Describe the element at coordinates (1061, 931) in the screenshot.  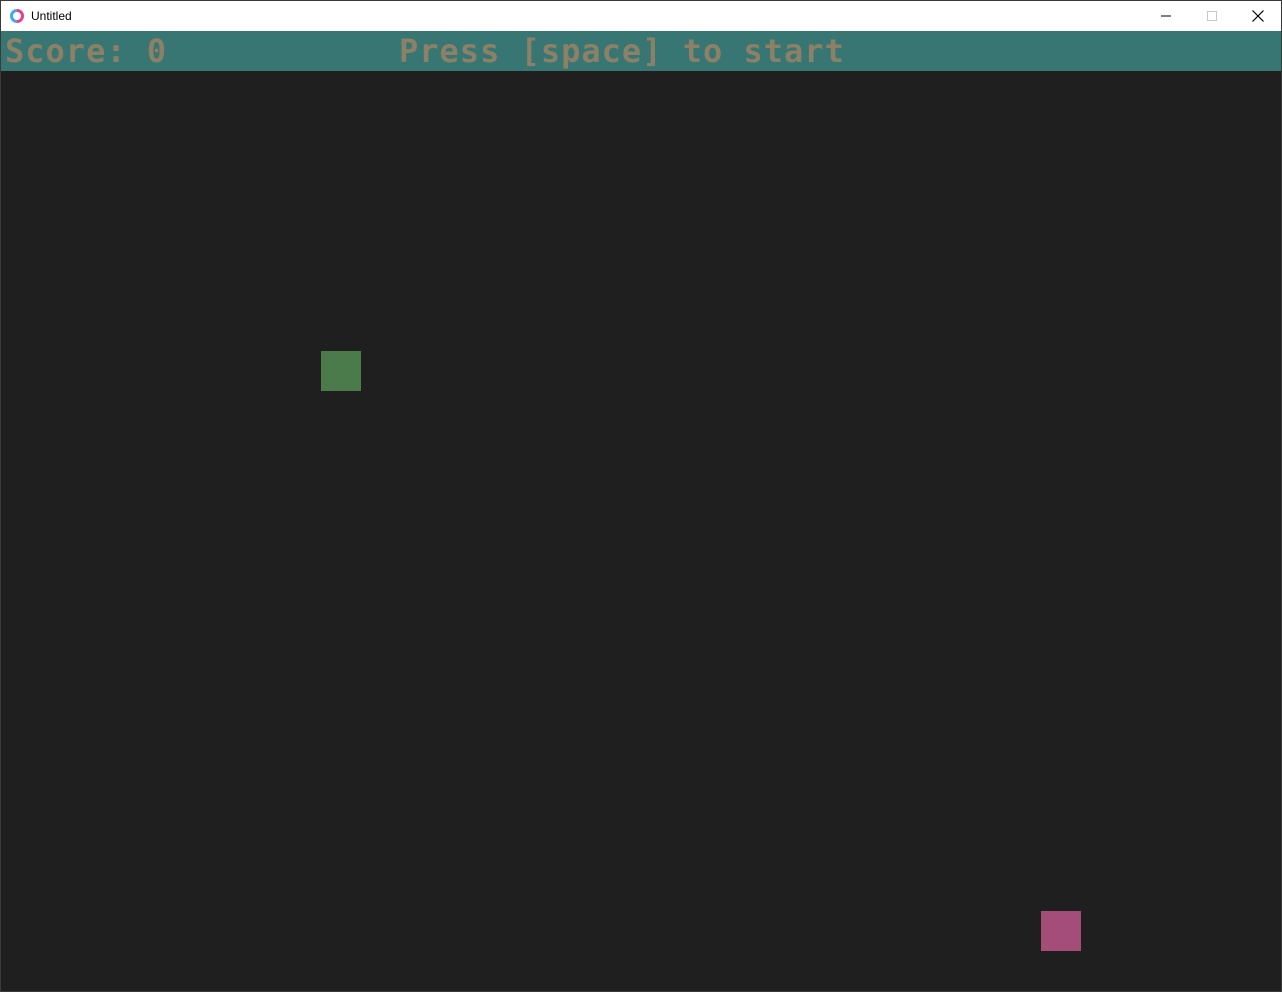
I see `food-item` at that location.